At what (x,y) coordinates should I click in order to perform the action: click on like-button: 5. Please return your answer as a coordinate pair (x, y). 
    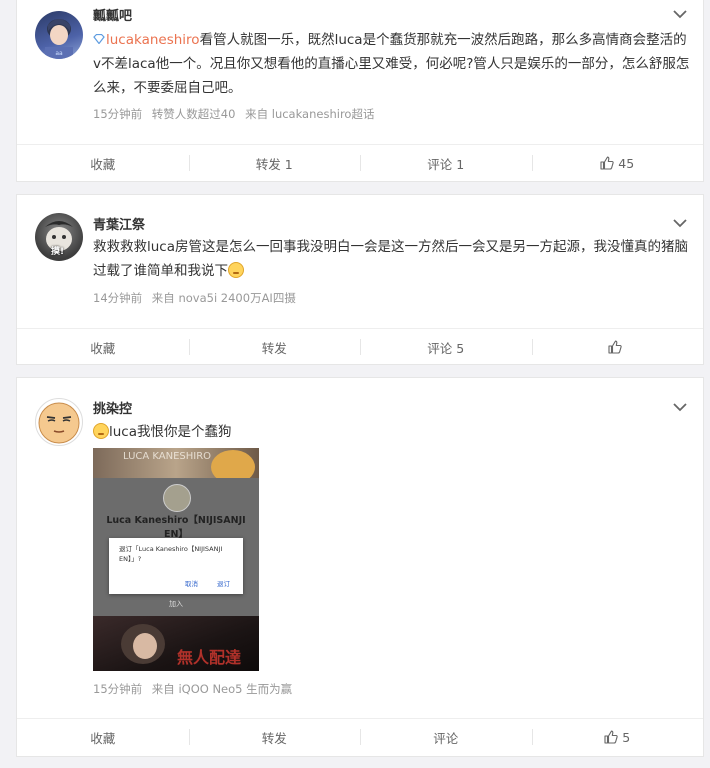
    Looking at the image, I should click on (617, 737).